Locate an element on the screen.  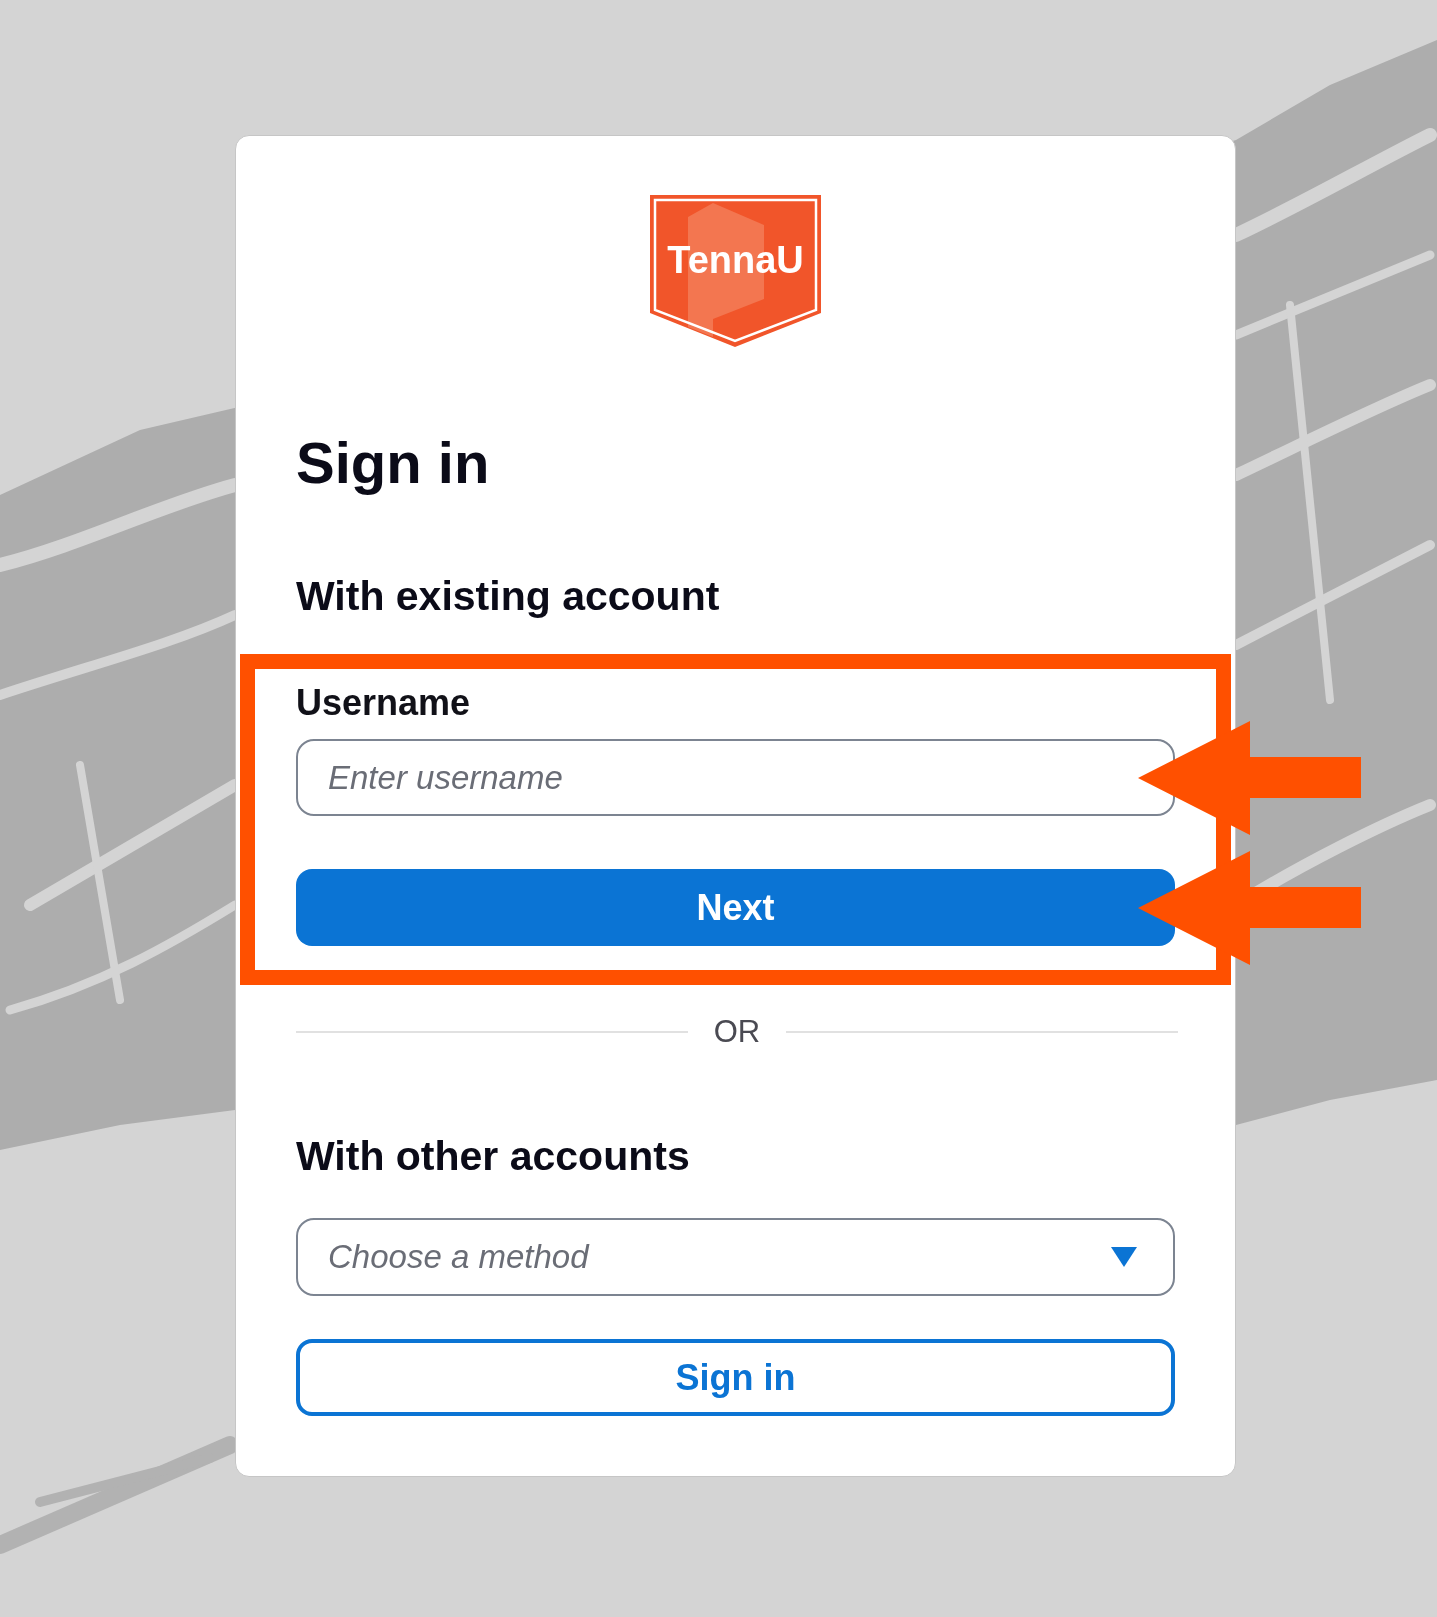
brand-logo: TennaU is located at coordinates (735, 271).